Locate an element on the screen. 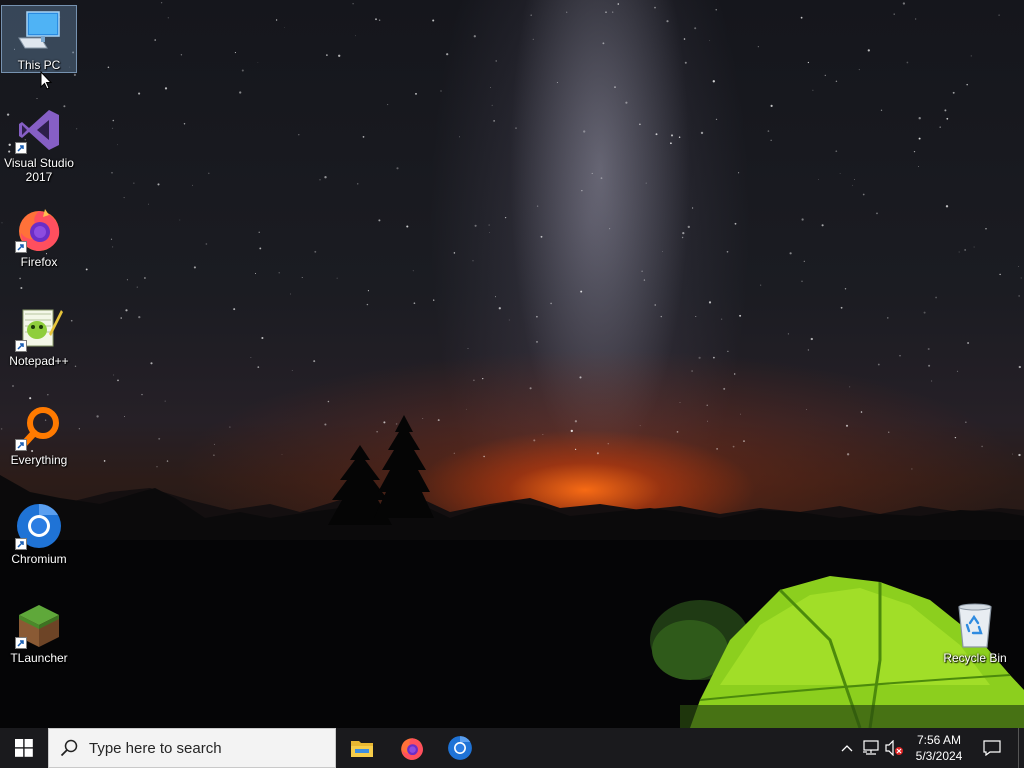 The width and height of the screenshot is (1024, 768). desktop-icon-everything: Everything is located at coordinates (39, 434).